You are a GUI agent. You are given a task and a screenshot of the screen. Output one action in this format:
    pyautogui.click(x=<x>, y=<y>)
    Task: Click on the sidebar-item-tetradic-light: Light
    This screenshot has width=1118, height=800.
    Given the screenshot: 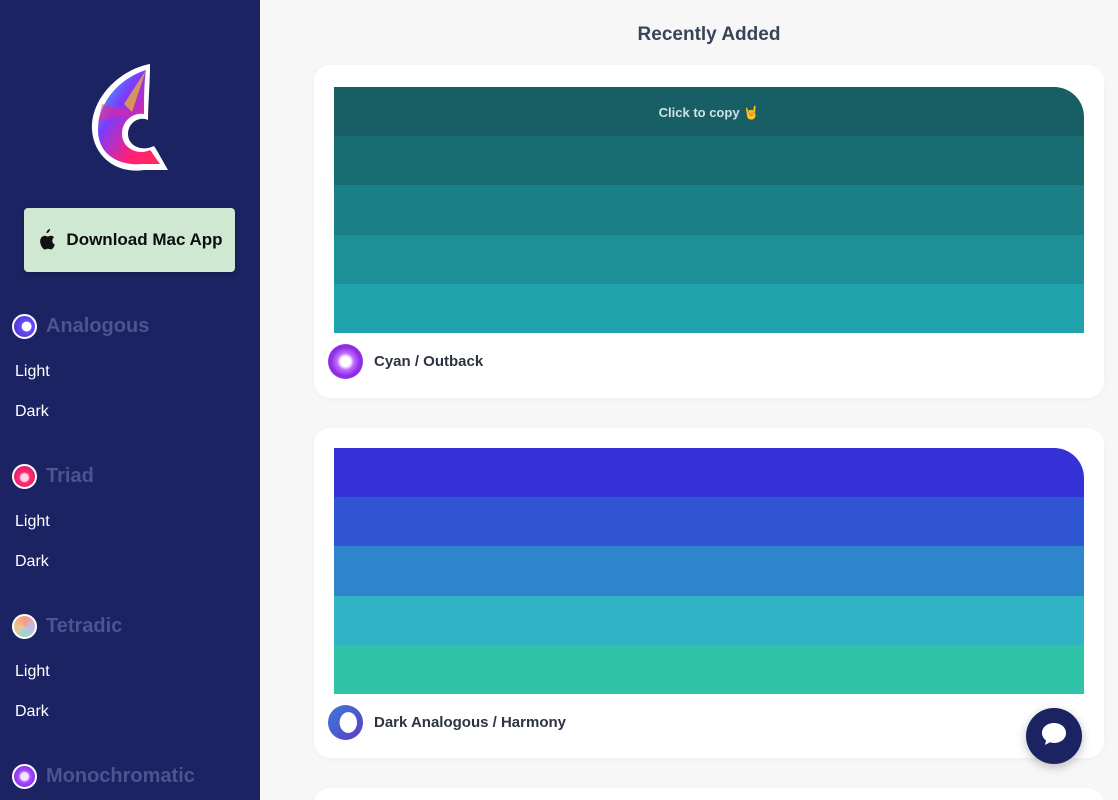 What is the action you would take?
    pyautogui.click(x=130, y=672)
    